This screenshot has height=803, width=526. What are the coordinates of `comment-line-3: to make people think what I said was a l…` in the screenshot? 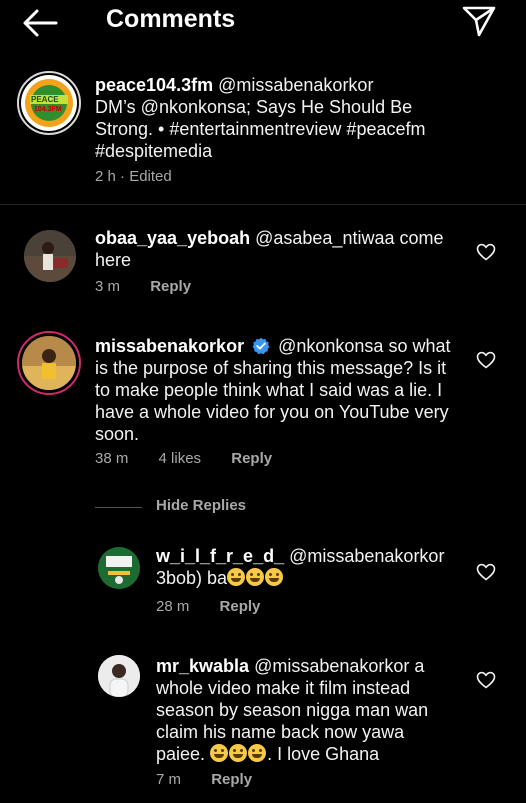 It's located at (269, 390).